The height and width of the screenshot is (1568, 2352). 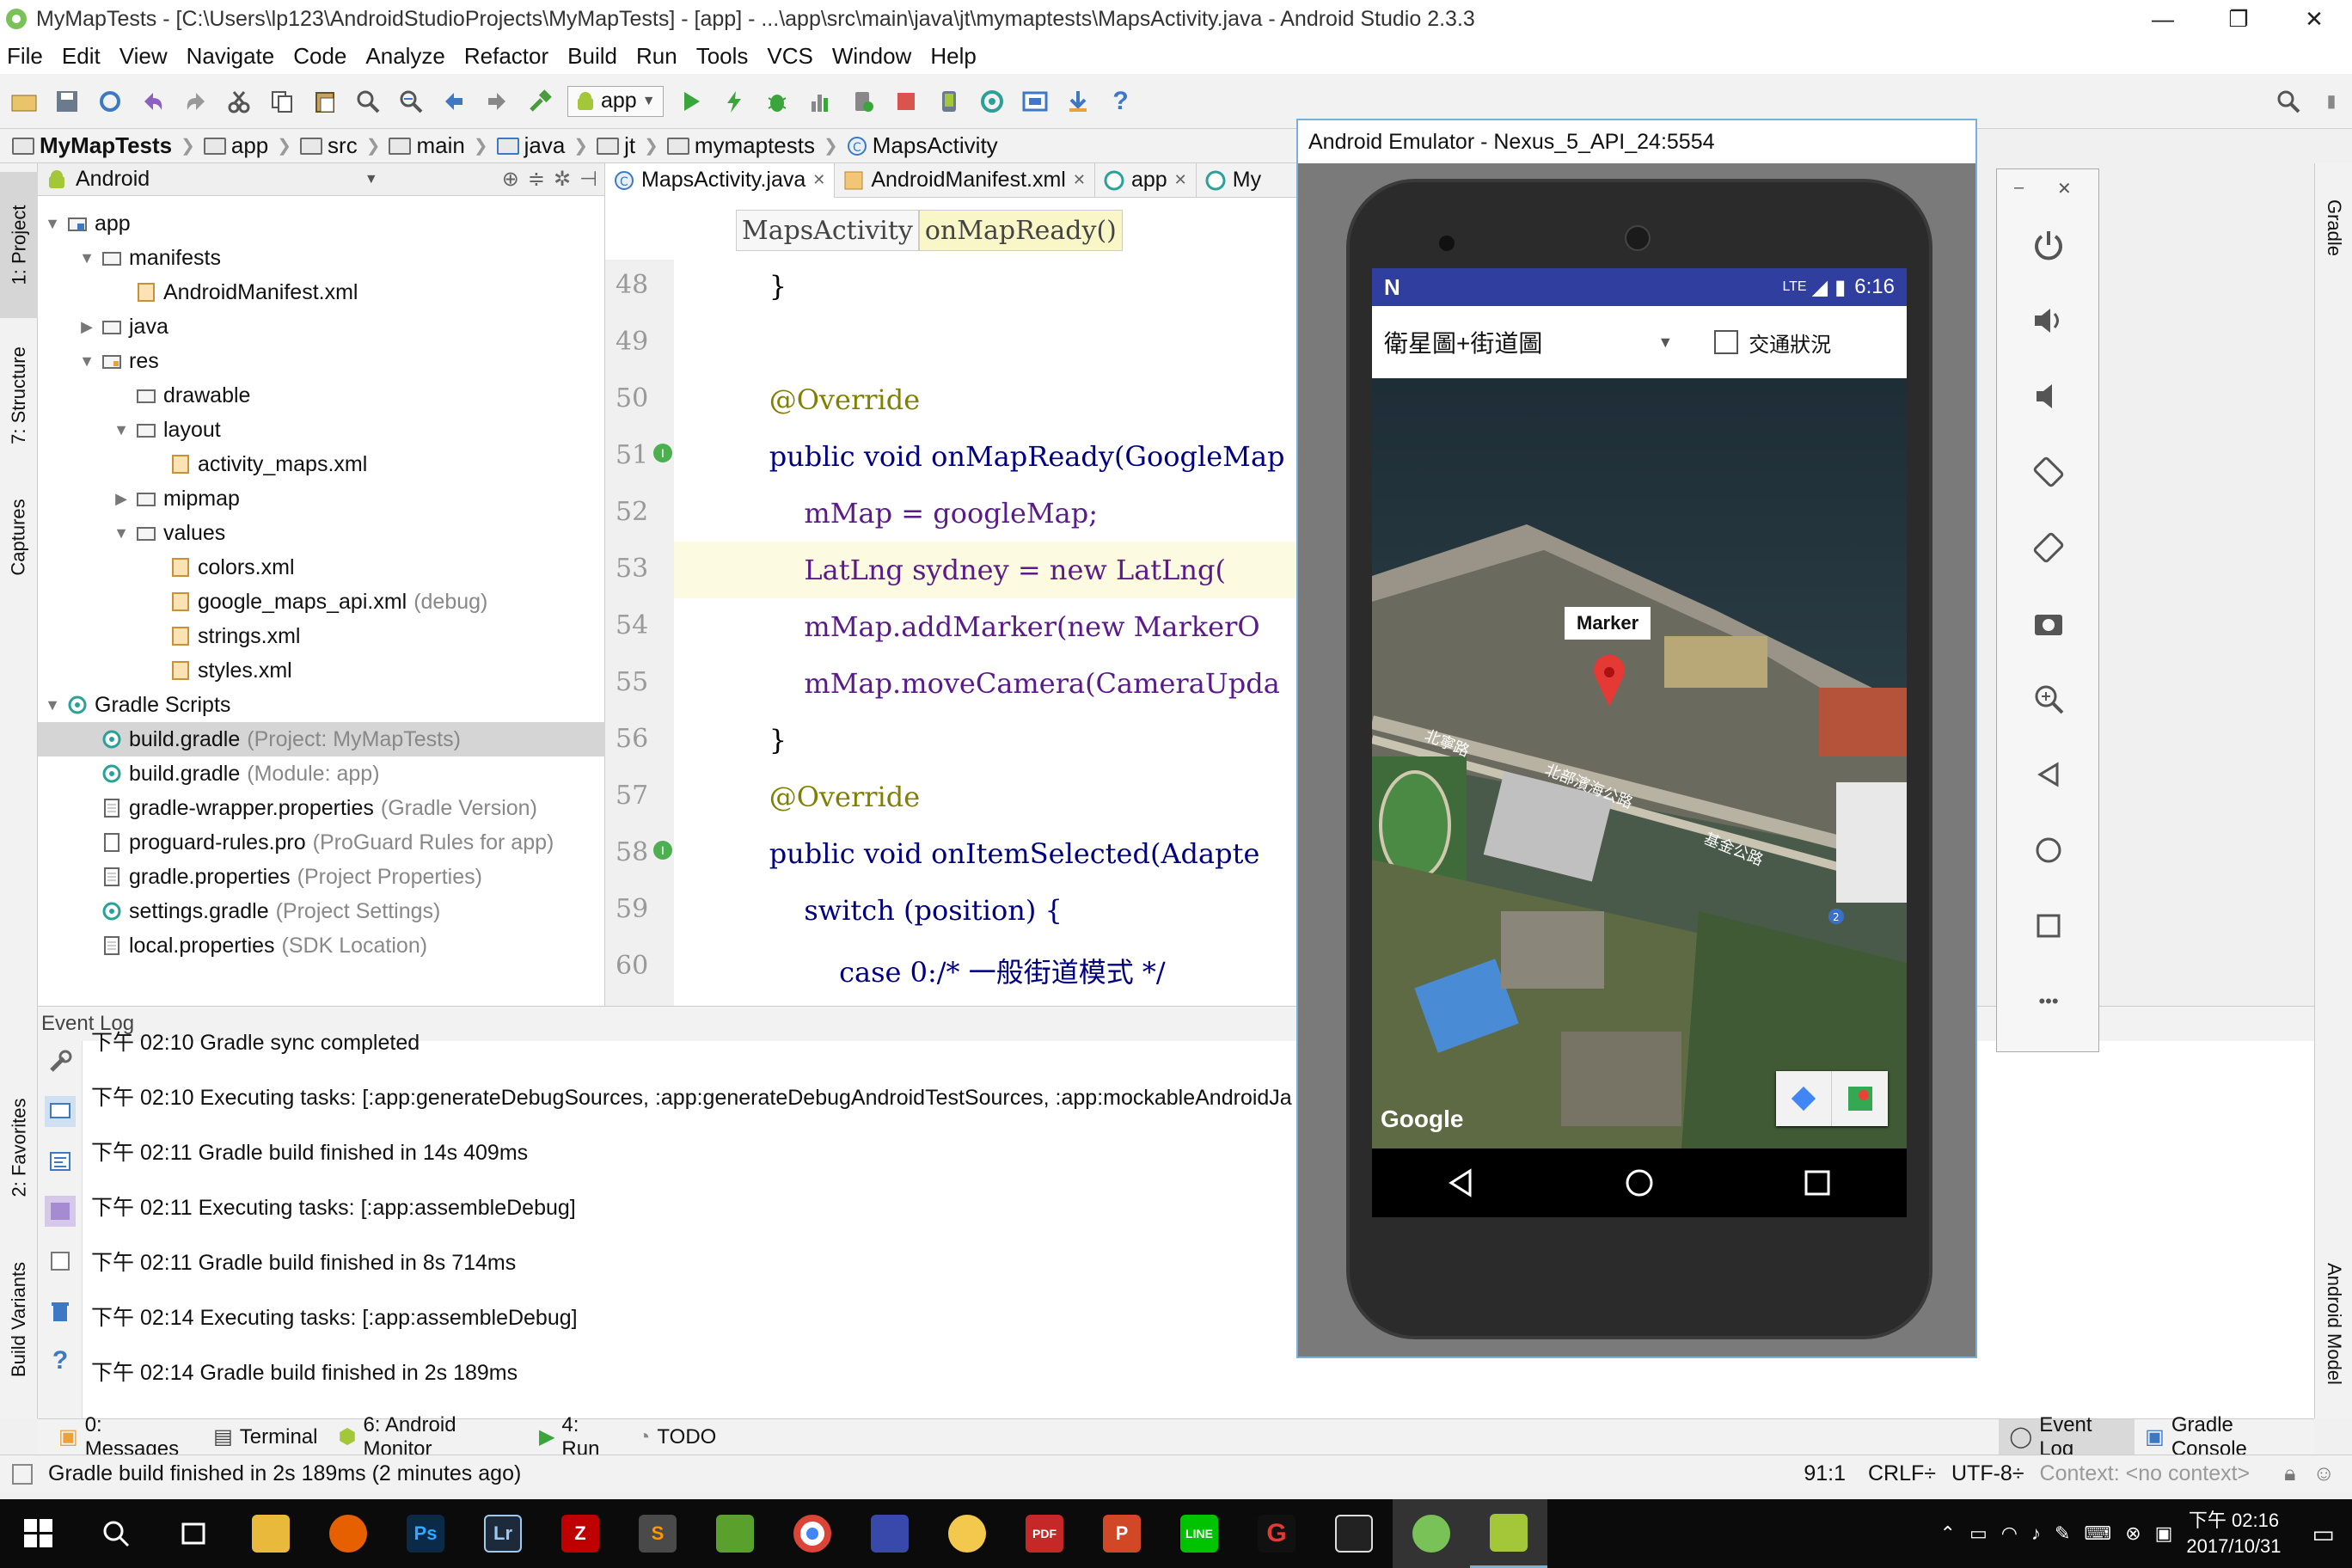 What do you see at coordinates (19, 537) in the screenshot?
I see `tab-captures: Captures` at bounding box center [19, 537].